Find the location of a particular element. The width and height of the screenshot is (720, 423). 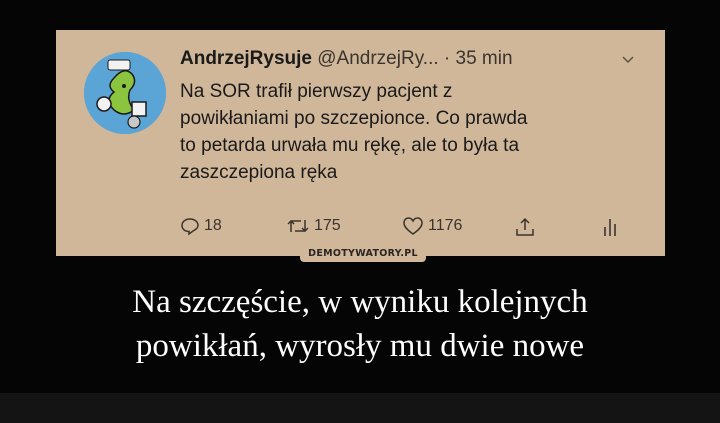

tweet-header: AndrzejRysuje @AndrzejRy... · 35 min is located at coordinates (346, 59).